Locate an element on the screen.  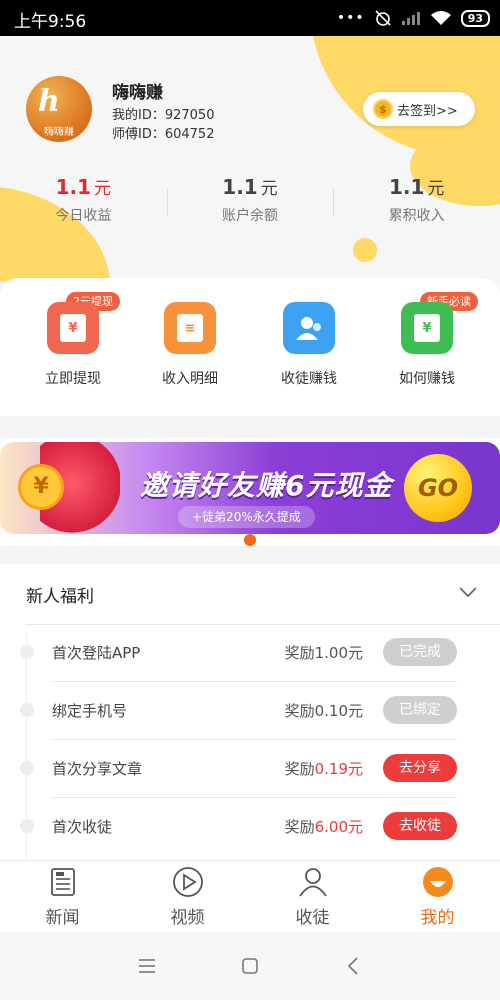
task-reward: 奖励0.19元 is located at coordinates (323, 769).